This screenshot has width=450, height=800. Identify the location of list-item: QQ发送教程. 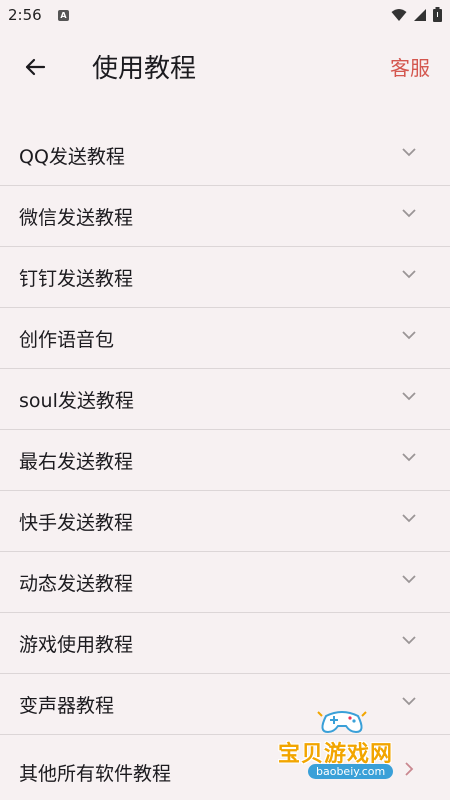
(225, 155).